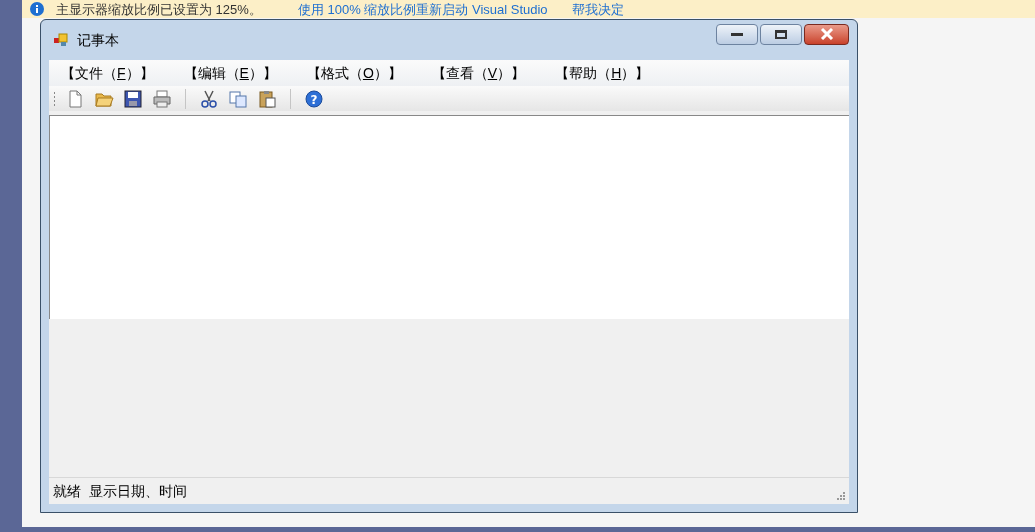 Image resolution: width=1035 pixels, height=532 pixels. I want to click on window-title: 记事本, so click(98, 40).